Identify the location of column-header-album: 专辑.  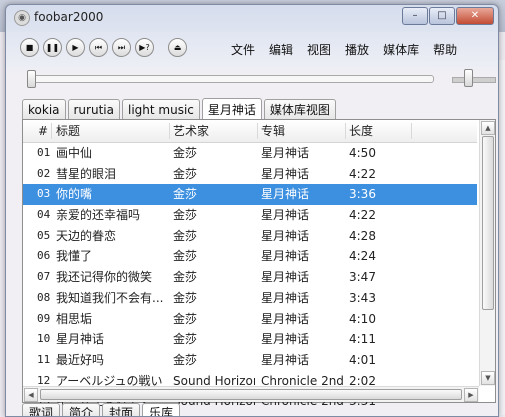
(273, 131).